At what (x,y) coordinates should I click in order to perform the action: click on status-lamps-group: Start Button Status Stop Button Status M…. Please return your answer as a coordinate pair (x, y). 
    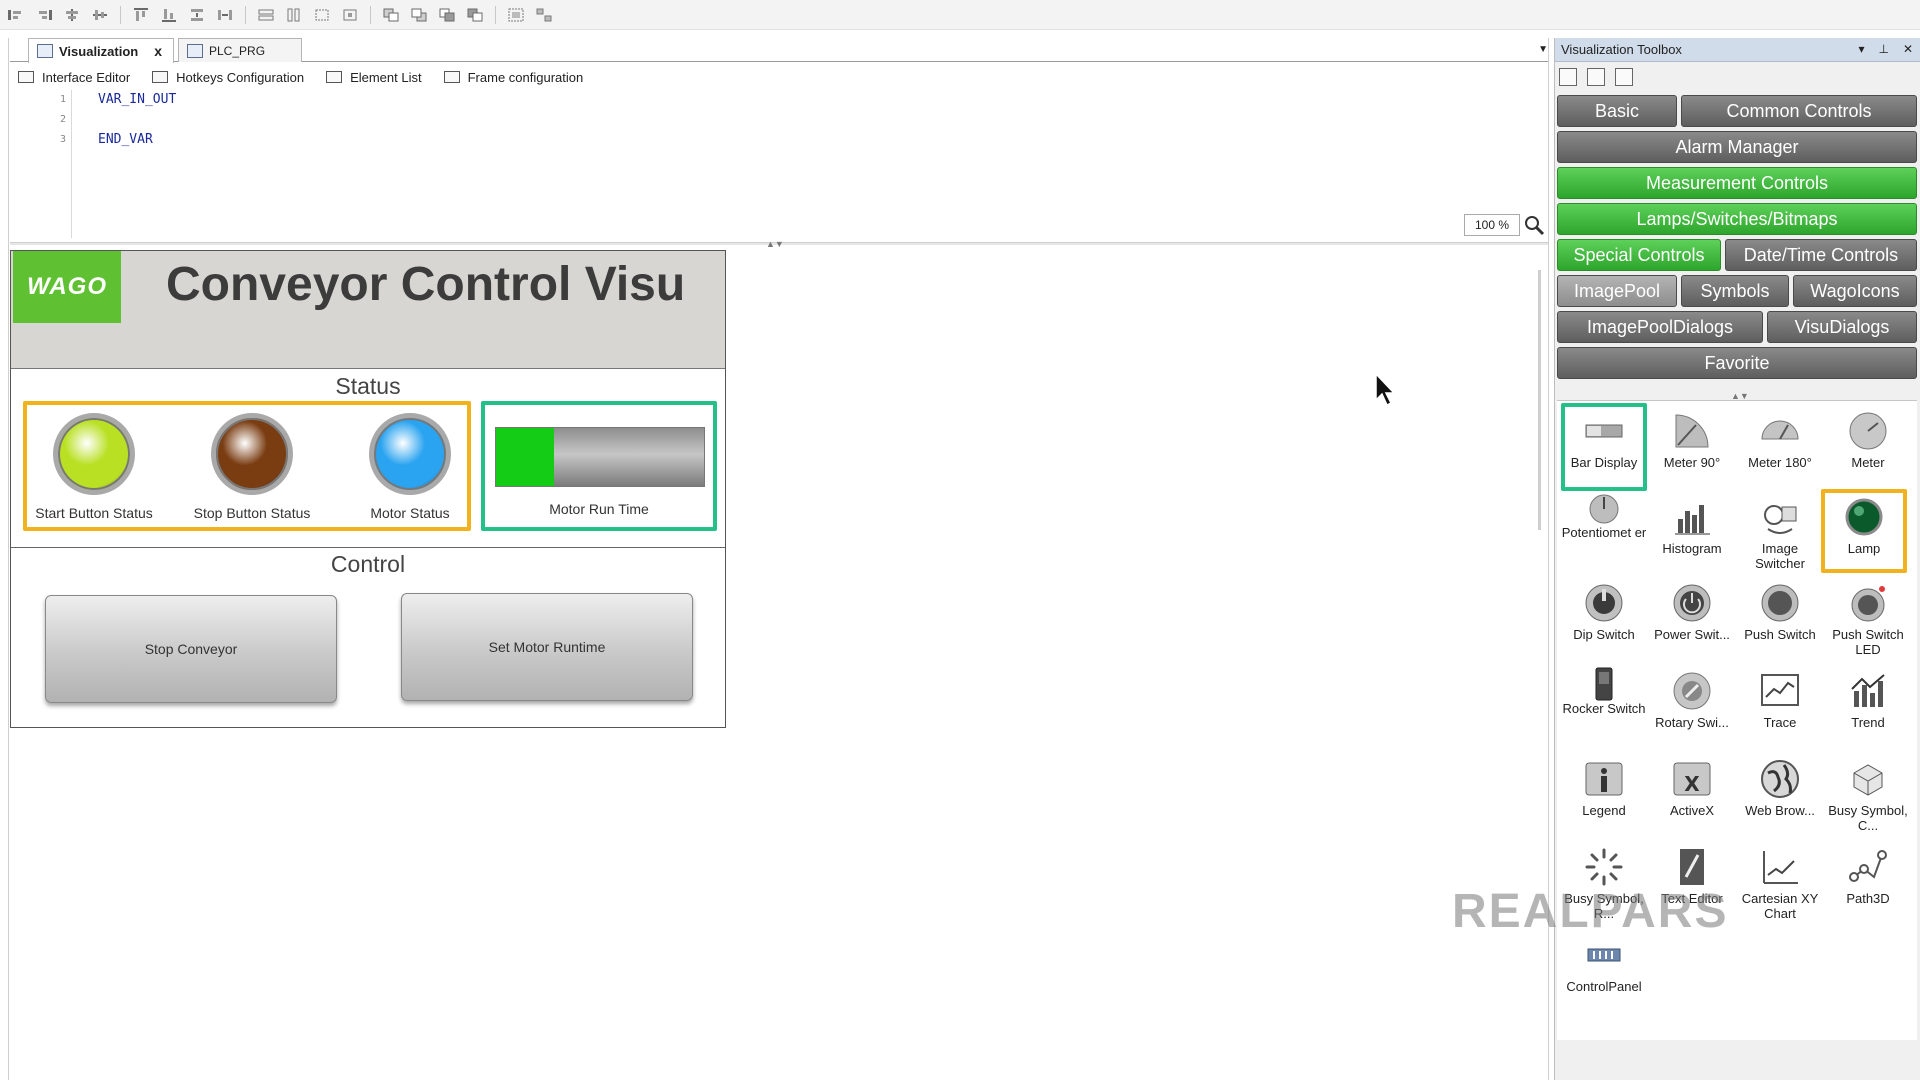
    Looking at the image, I should click on (247, 466).